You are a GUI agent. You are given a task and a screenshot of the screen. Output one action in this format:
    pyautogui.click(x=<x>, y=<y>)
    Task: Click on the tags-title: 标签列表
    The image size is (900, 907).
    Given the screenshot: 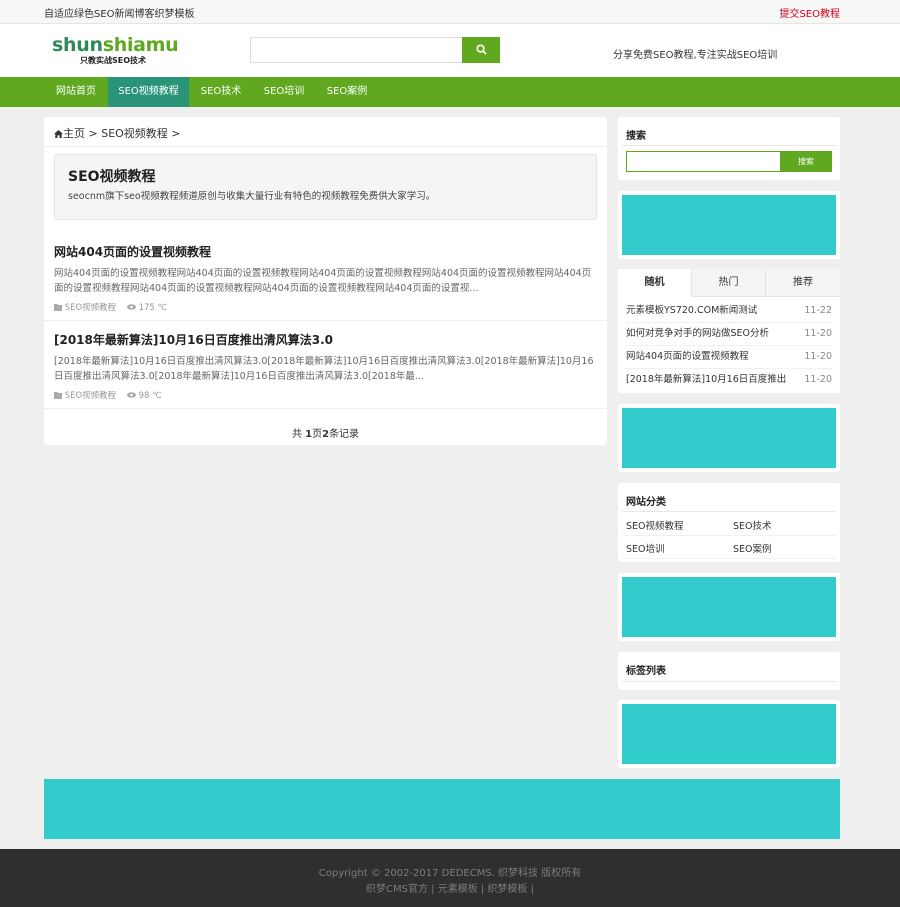 What is the action you would take?
    pyautogui.click(x=646, y=671)
    